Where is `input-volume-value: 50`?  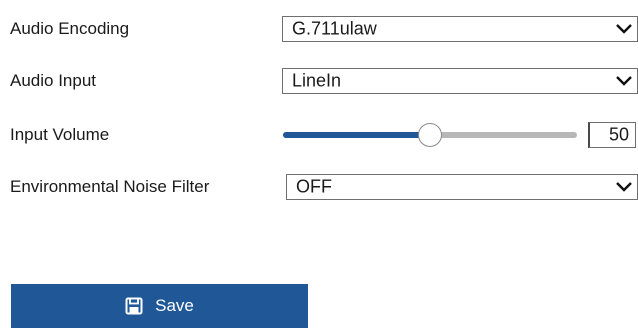
input-volume-value: 50 is located at coordinates (618, 134).